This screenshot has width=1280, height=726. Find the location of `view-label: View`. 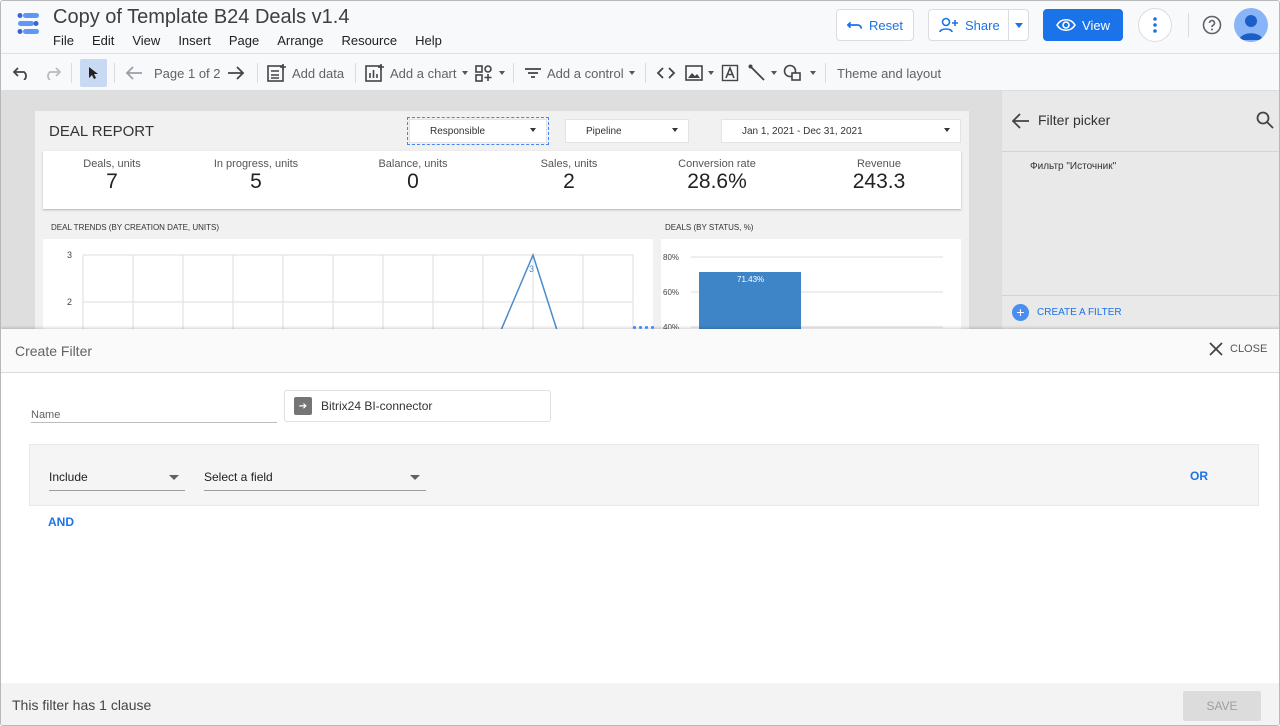

view-label: View is located at coordinates (1096, 25).